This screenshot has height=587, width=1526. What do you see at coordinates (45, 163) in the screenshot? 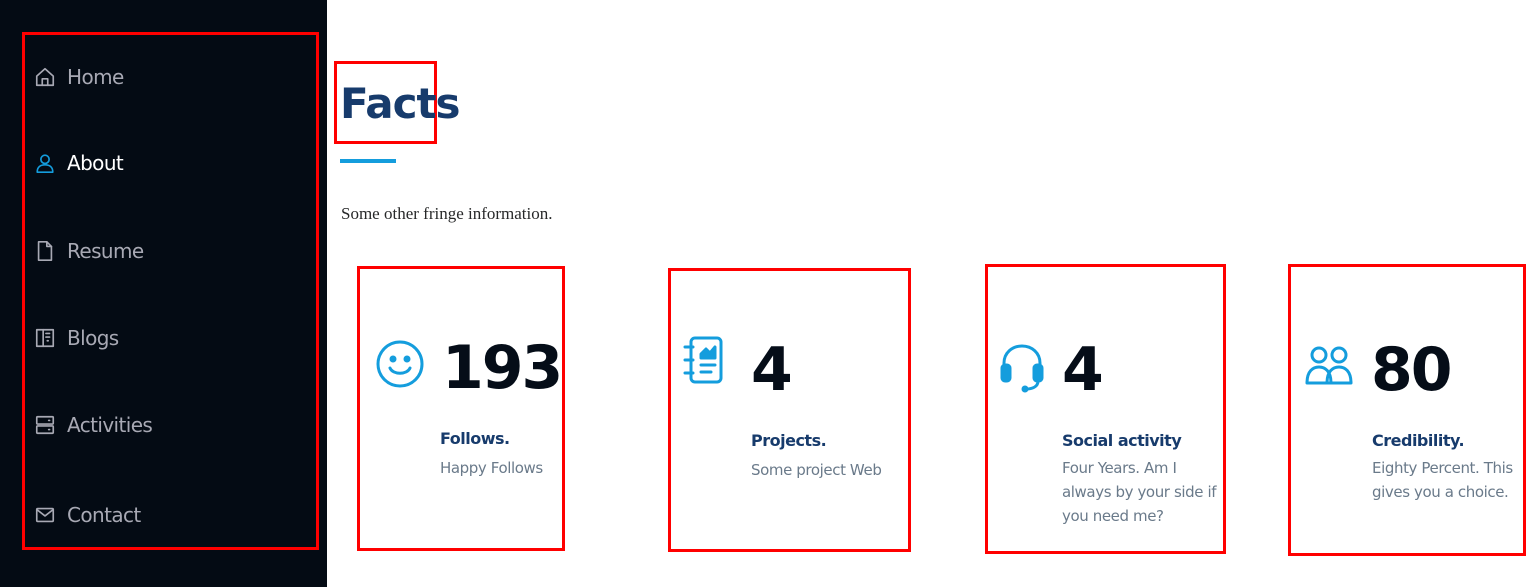
I see `person-icon` at bounding box center [45, 163].